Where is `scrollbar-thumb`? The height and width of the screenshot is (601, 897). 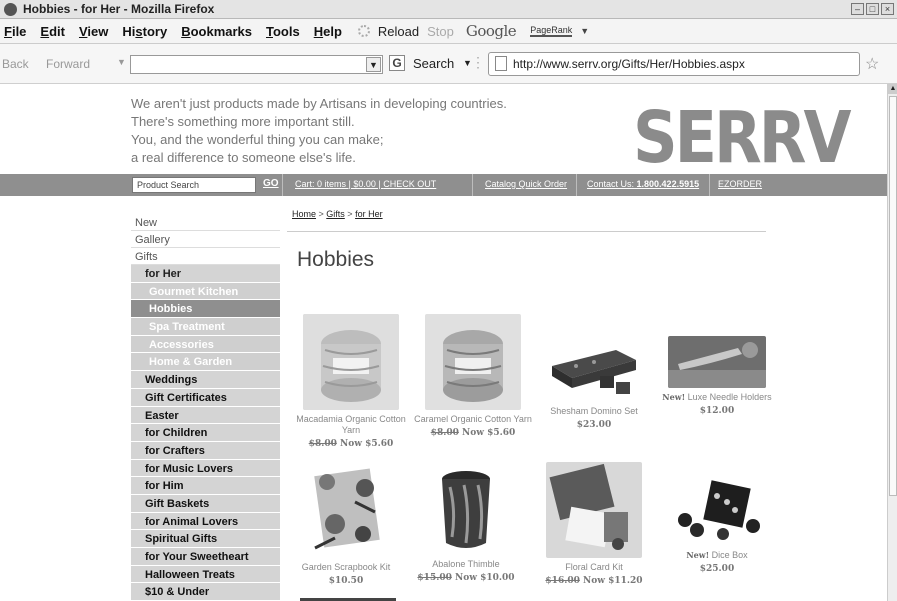 scrollbar-thumb is located at coordinates (893, 296).